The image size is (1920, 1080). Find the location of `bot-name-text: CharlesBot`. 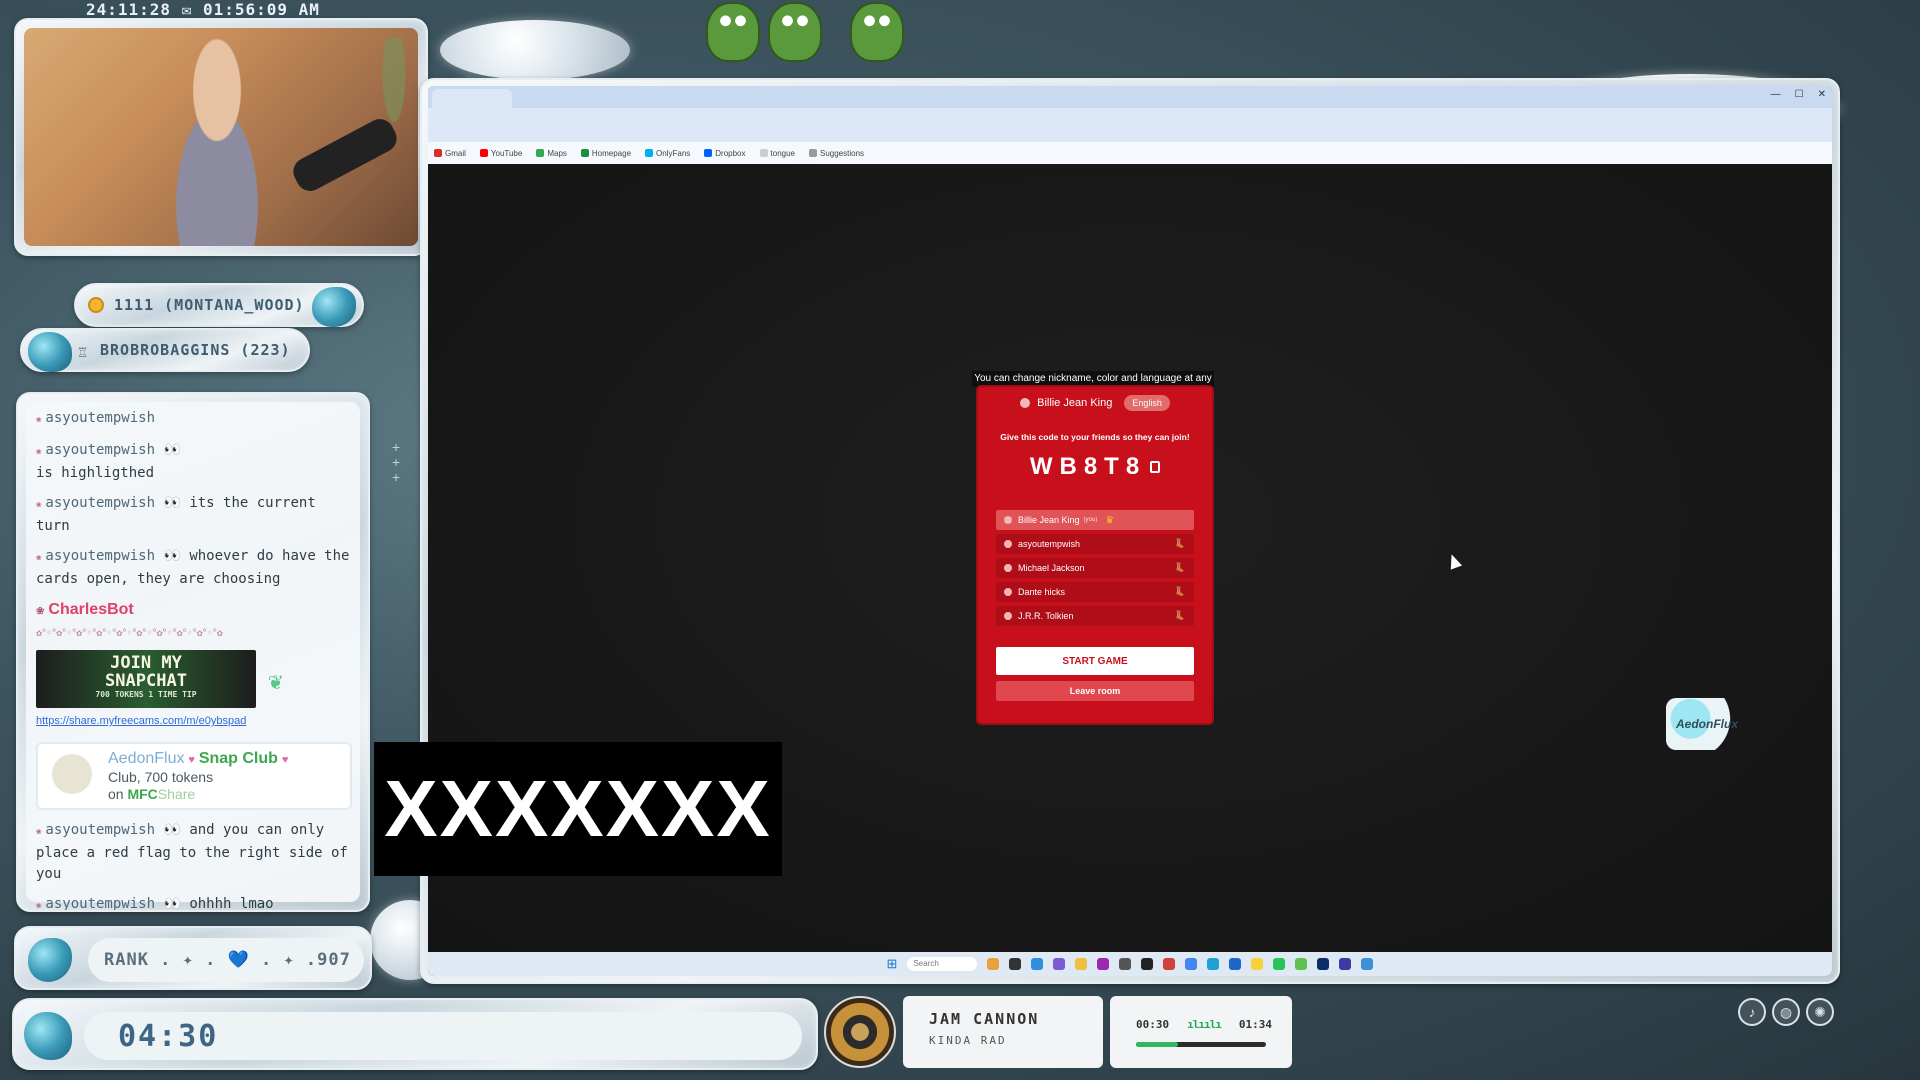

bot-name-text: CharlesBot is located at coordinates (91, 609).